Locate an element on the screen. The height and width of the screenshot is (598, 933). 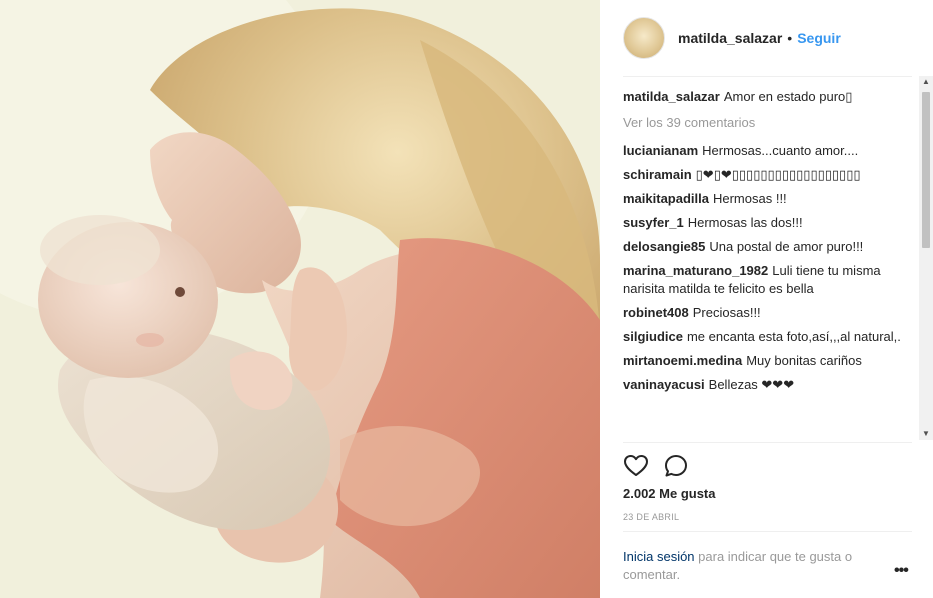
comment-username: mirtanoemi.medina is located at coordinates (682, 360).